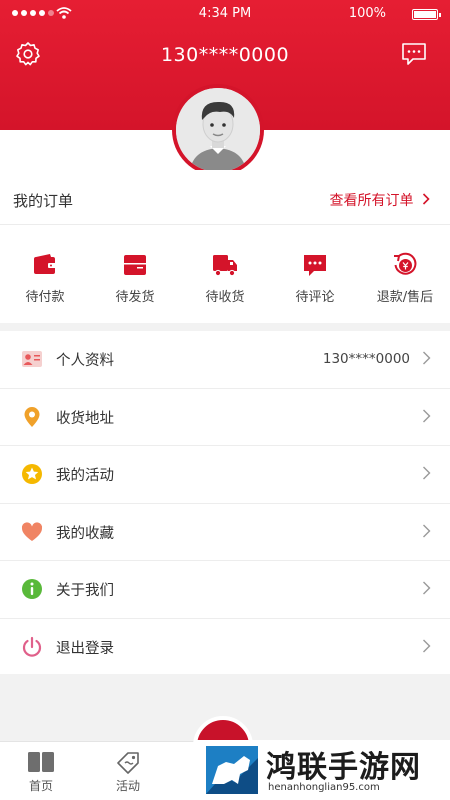 This screenshot has width=450, height=800. What do you see at coordinates (40, 786) in the screenshot?
I see `tab-label: 首页` at bounding box center [40, 786].